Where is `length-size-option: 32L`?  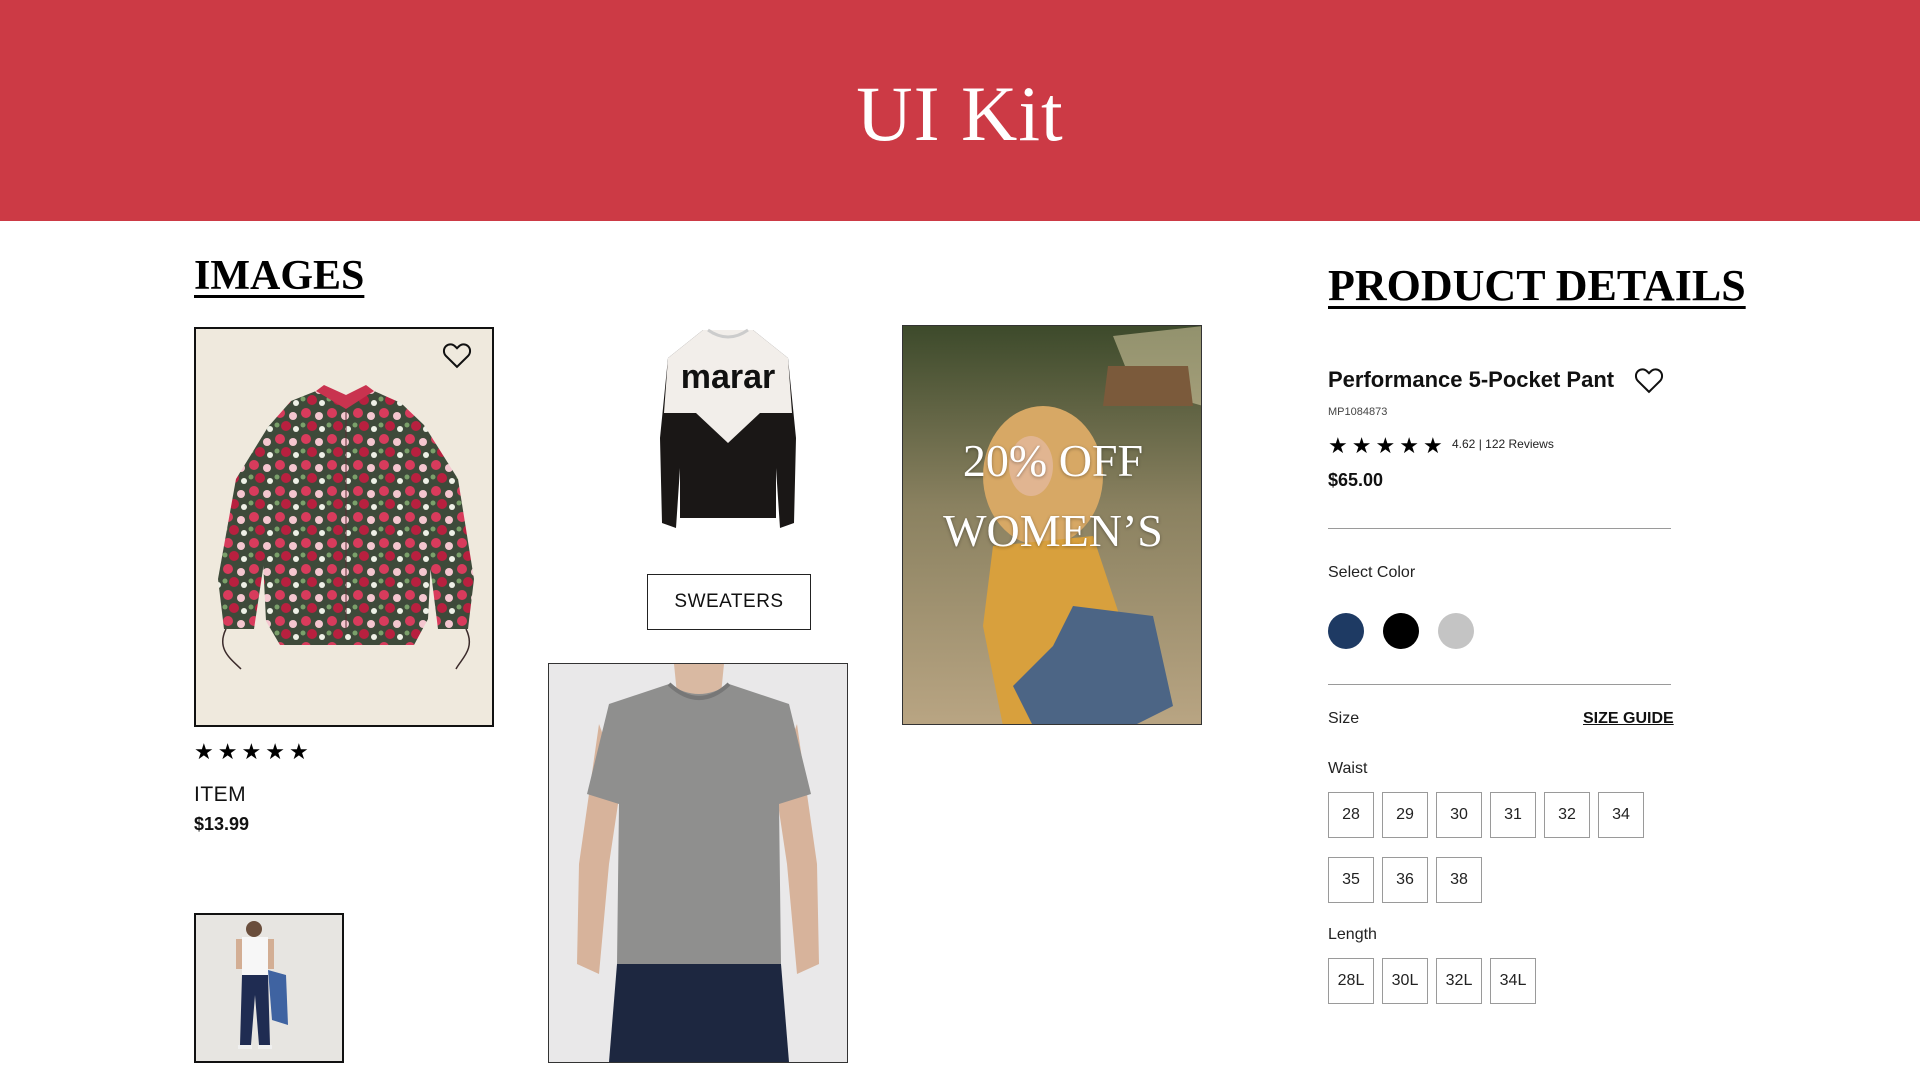 length-size-option: 32L is located at coordinates (1459, 981).